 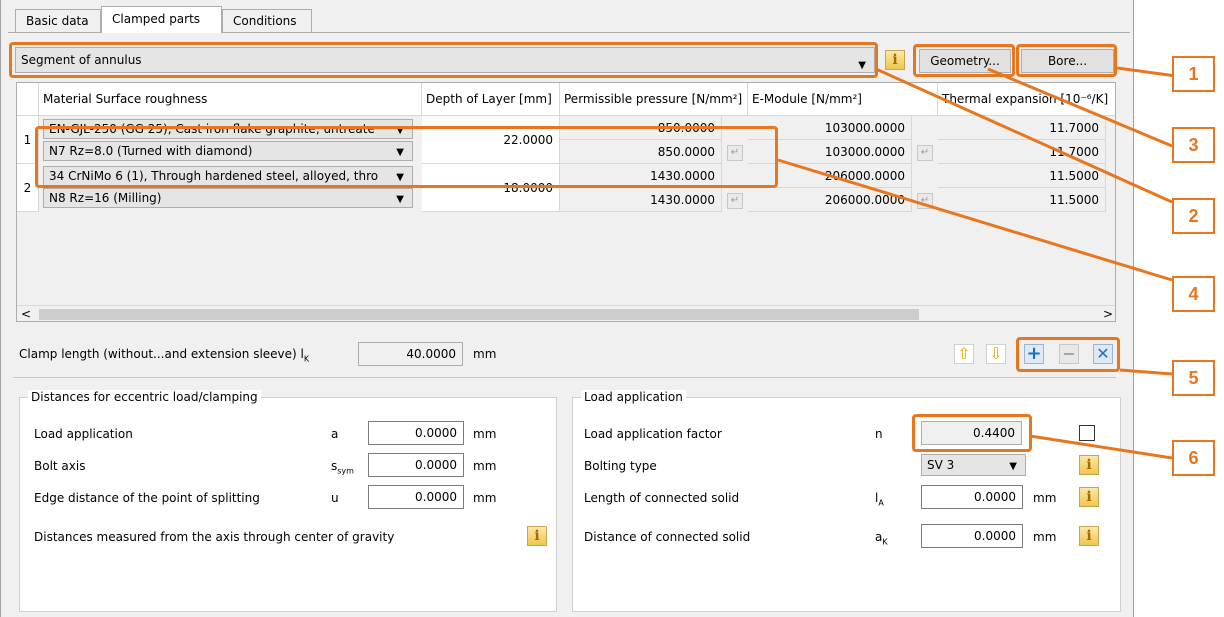 I want to click on callout-6: 6, so click(x=1193, y=458).